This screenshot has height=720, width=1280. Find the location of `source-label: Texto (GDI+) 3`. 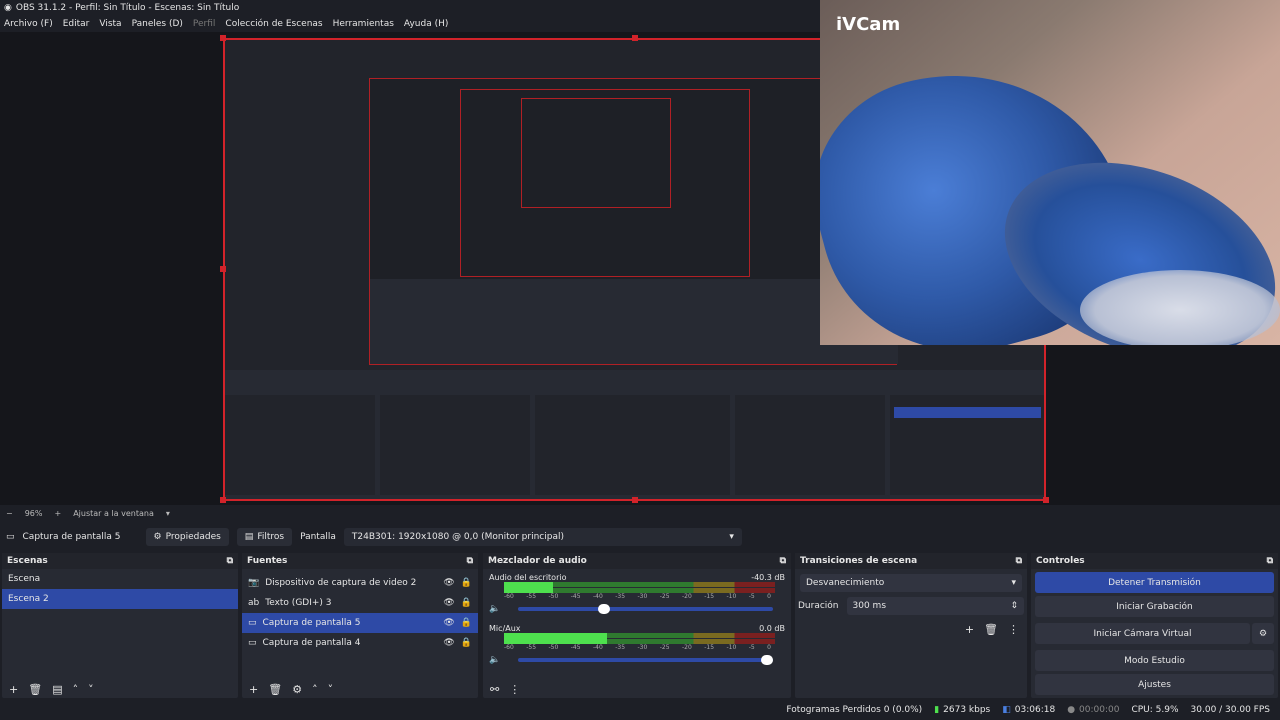

source-label: Texto (GDI+) 3 is located at coordinates (298, 603).